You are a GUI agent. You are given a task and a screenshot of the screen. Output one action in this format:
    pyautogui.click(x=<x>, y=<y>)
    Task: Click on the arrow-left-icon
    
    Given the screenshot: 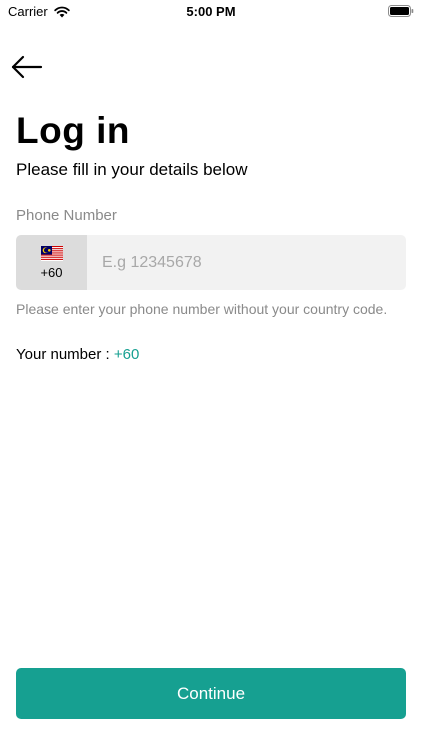 What is the action you would take?
    pyautogui.click(x=27, y=67)
    